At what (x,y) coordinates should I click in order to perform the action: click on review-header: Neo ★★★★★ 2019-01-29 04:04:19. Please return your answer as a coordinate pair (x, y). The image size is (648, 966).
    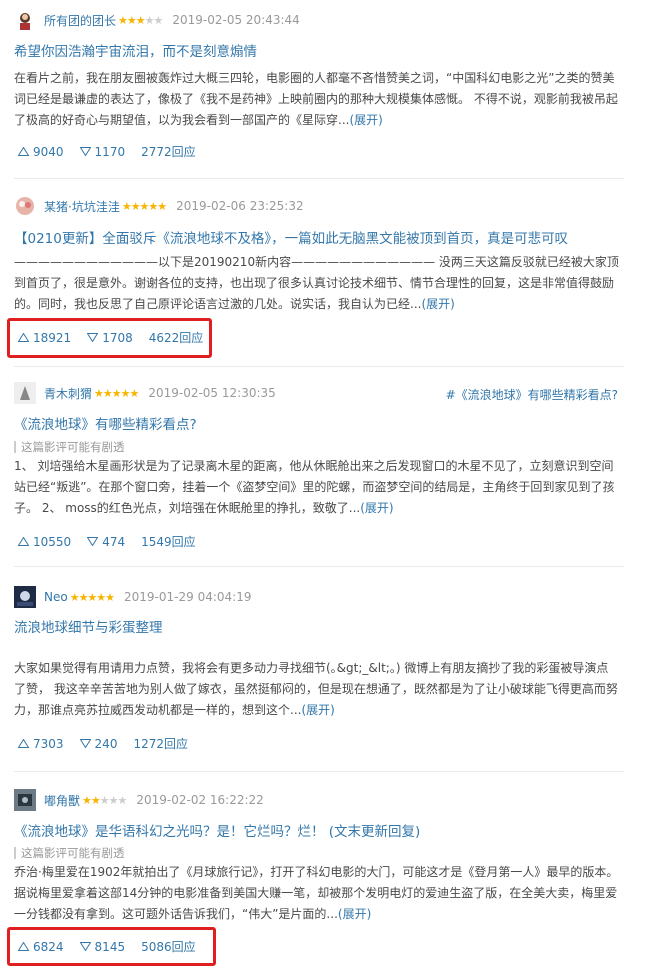
    Looking at the image, I should click on (133, 597).